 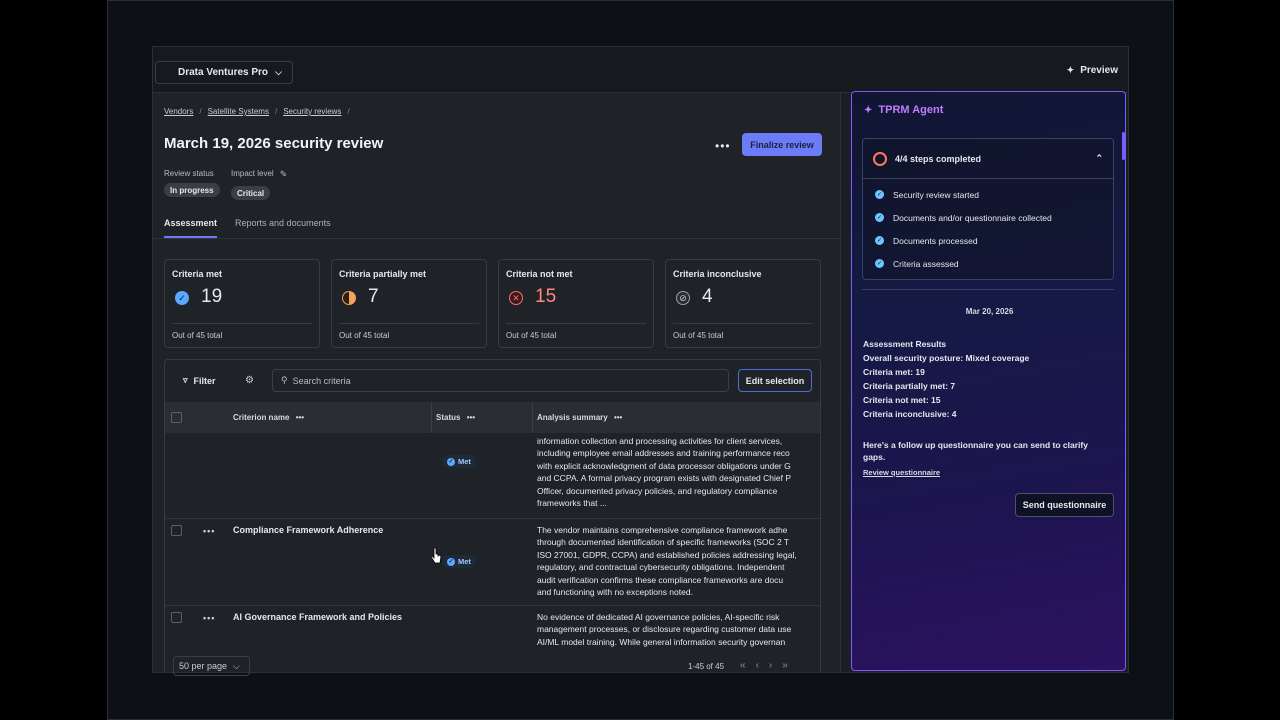 What do you see at coordinates (308, 530) in the screenshot?
I see `criterion-name: Compliance Framework Adherence` at bounding box center [308, 530].